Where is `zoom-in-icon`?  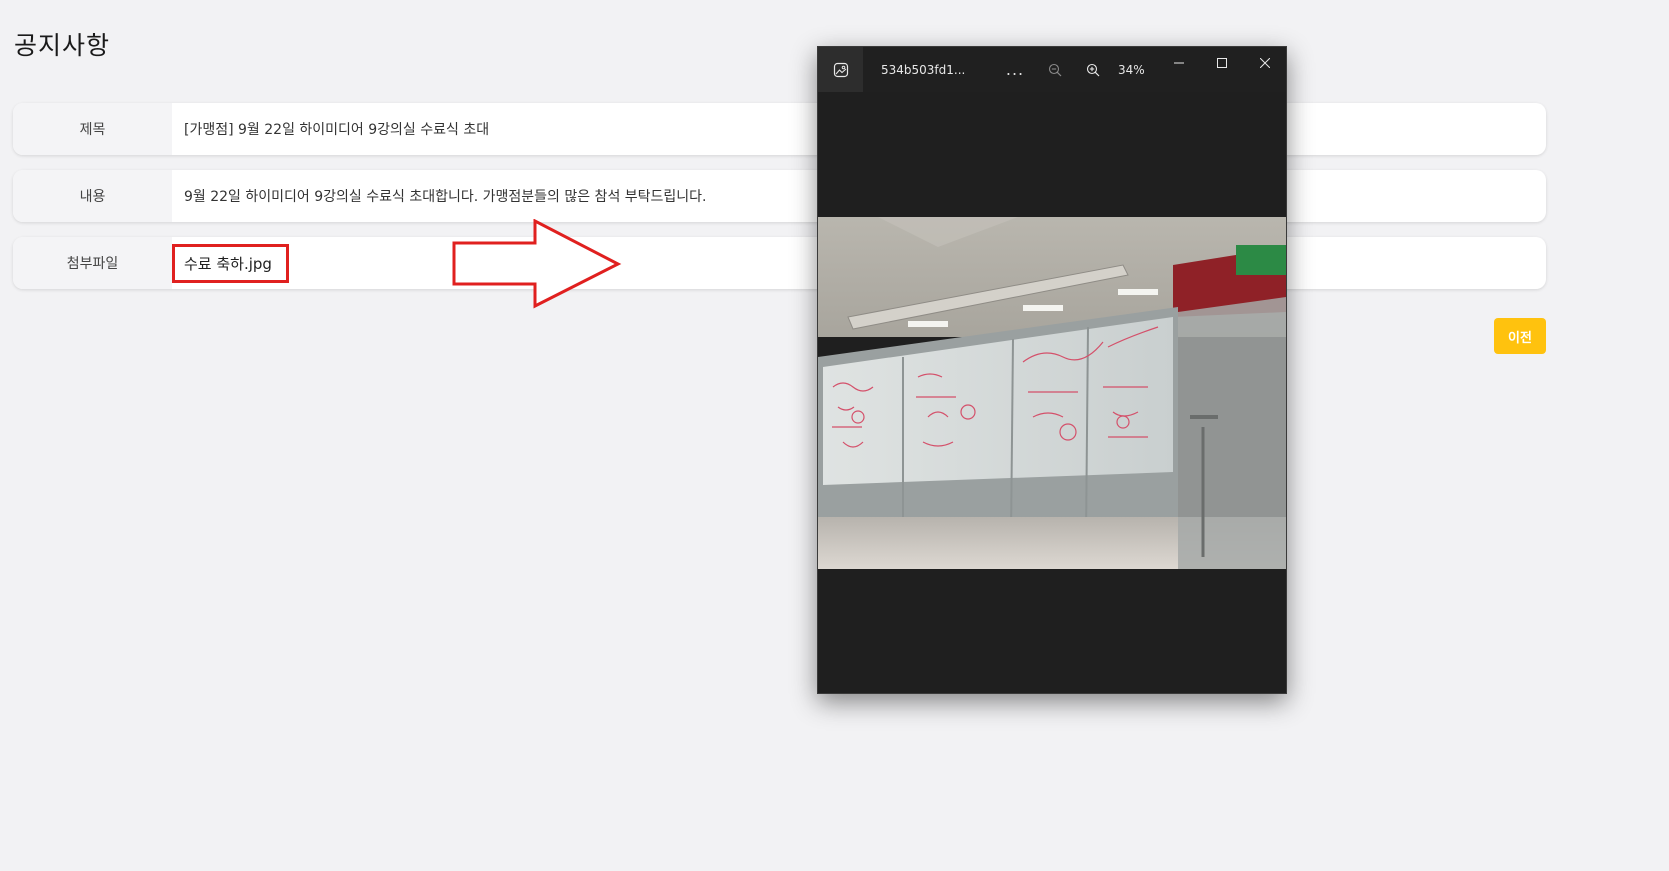 zoom-in-icon is located at coordinates (1093, 69).